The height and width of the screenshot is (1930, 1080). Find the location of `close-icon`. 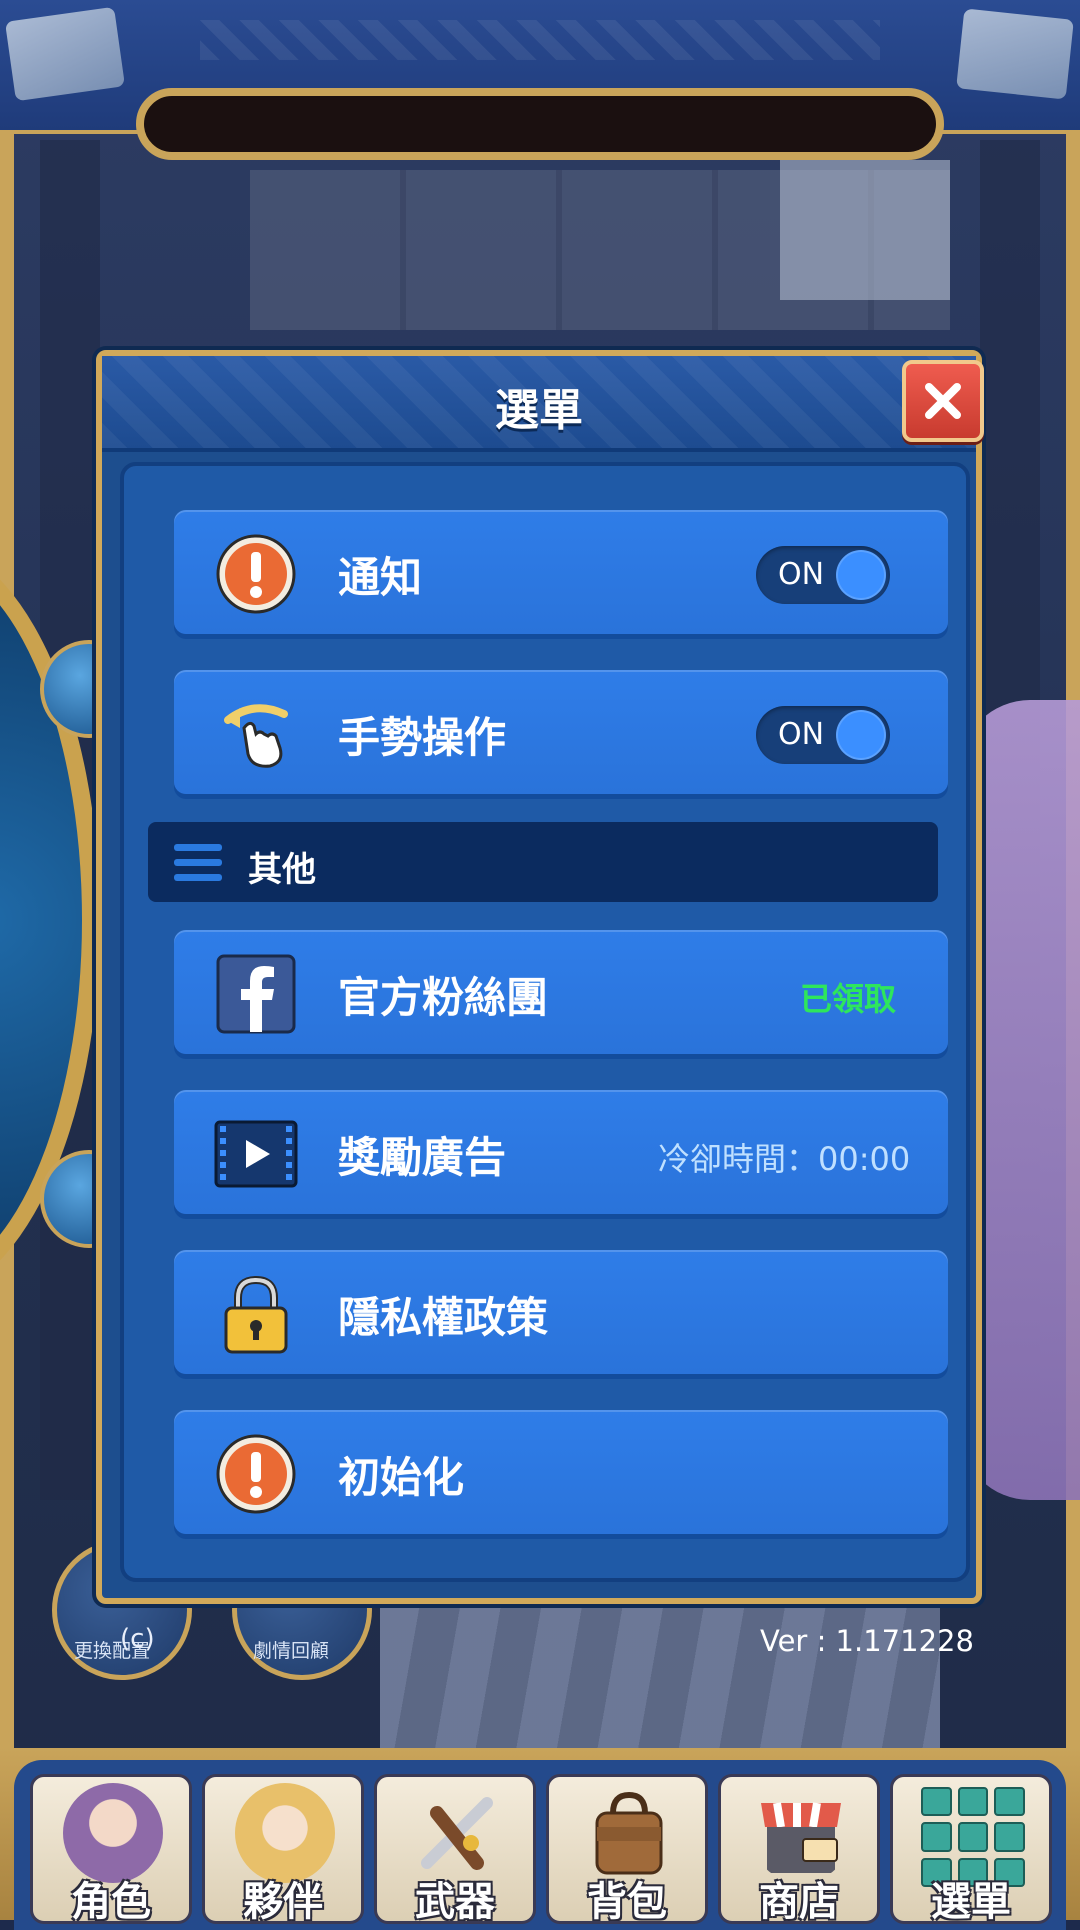

close-icon is located at coordinates (943, 401).